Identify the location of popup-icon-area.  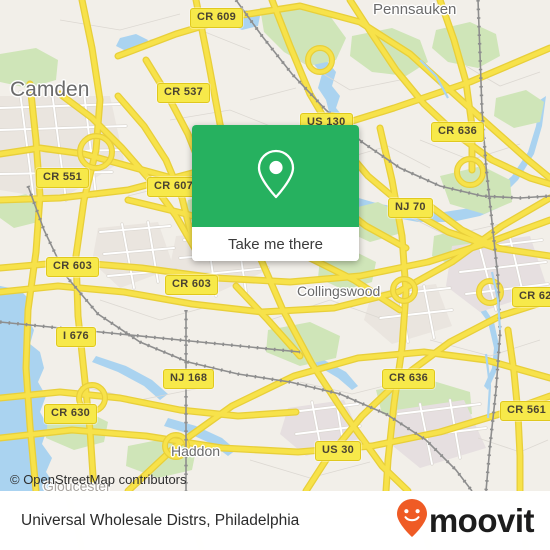
(275, 176).